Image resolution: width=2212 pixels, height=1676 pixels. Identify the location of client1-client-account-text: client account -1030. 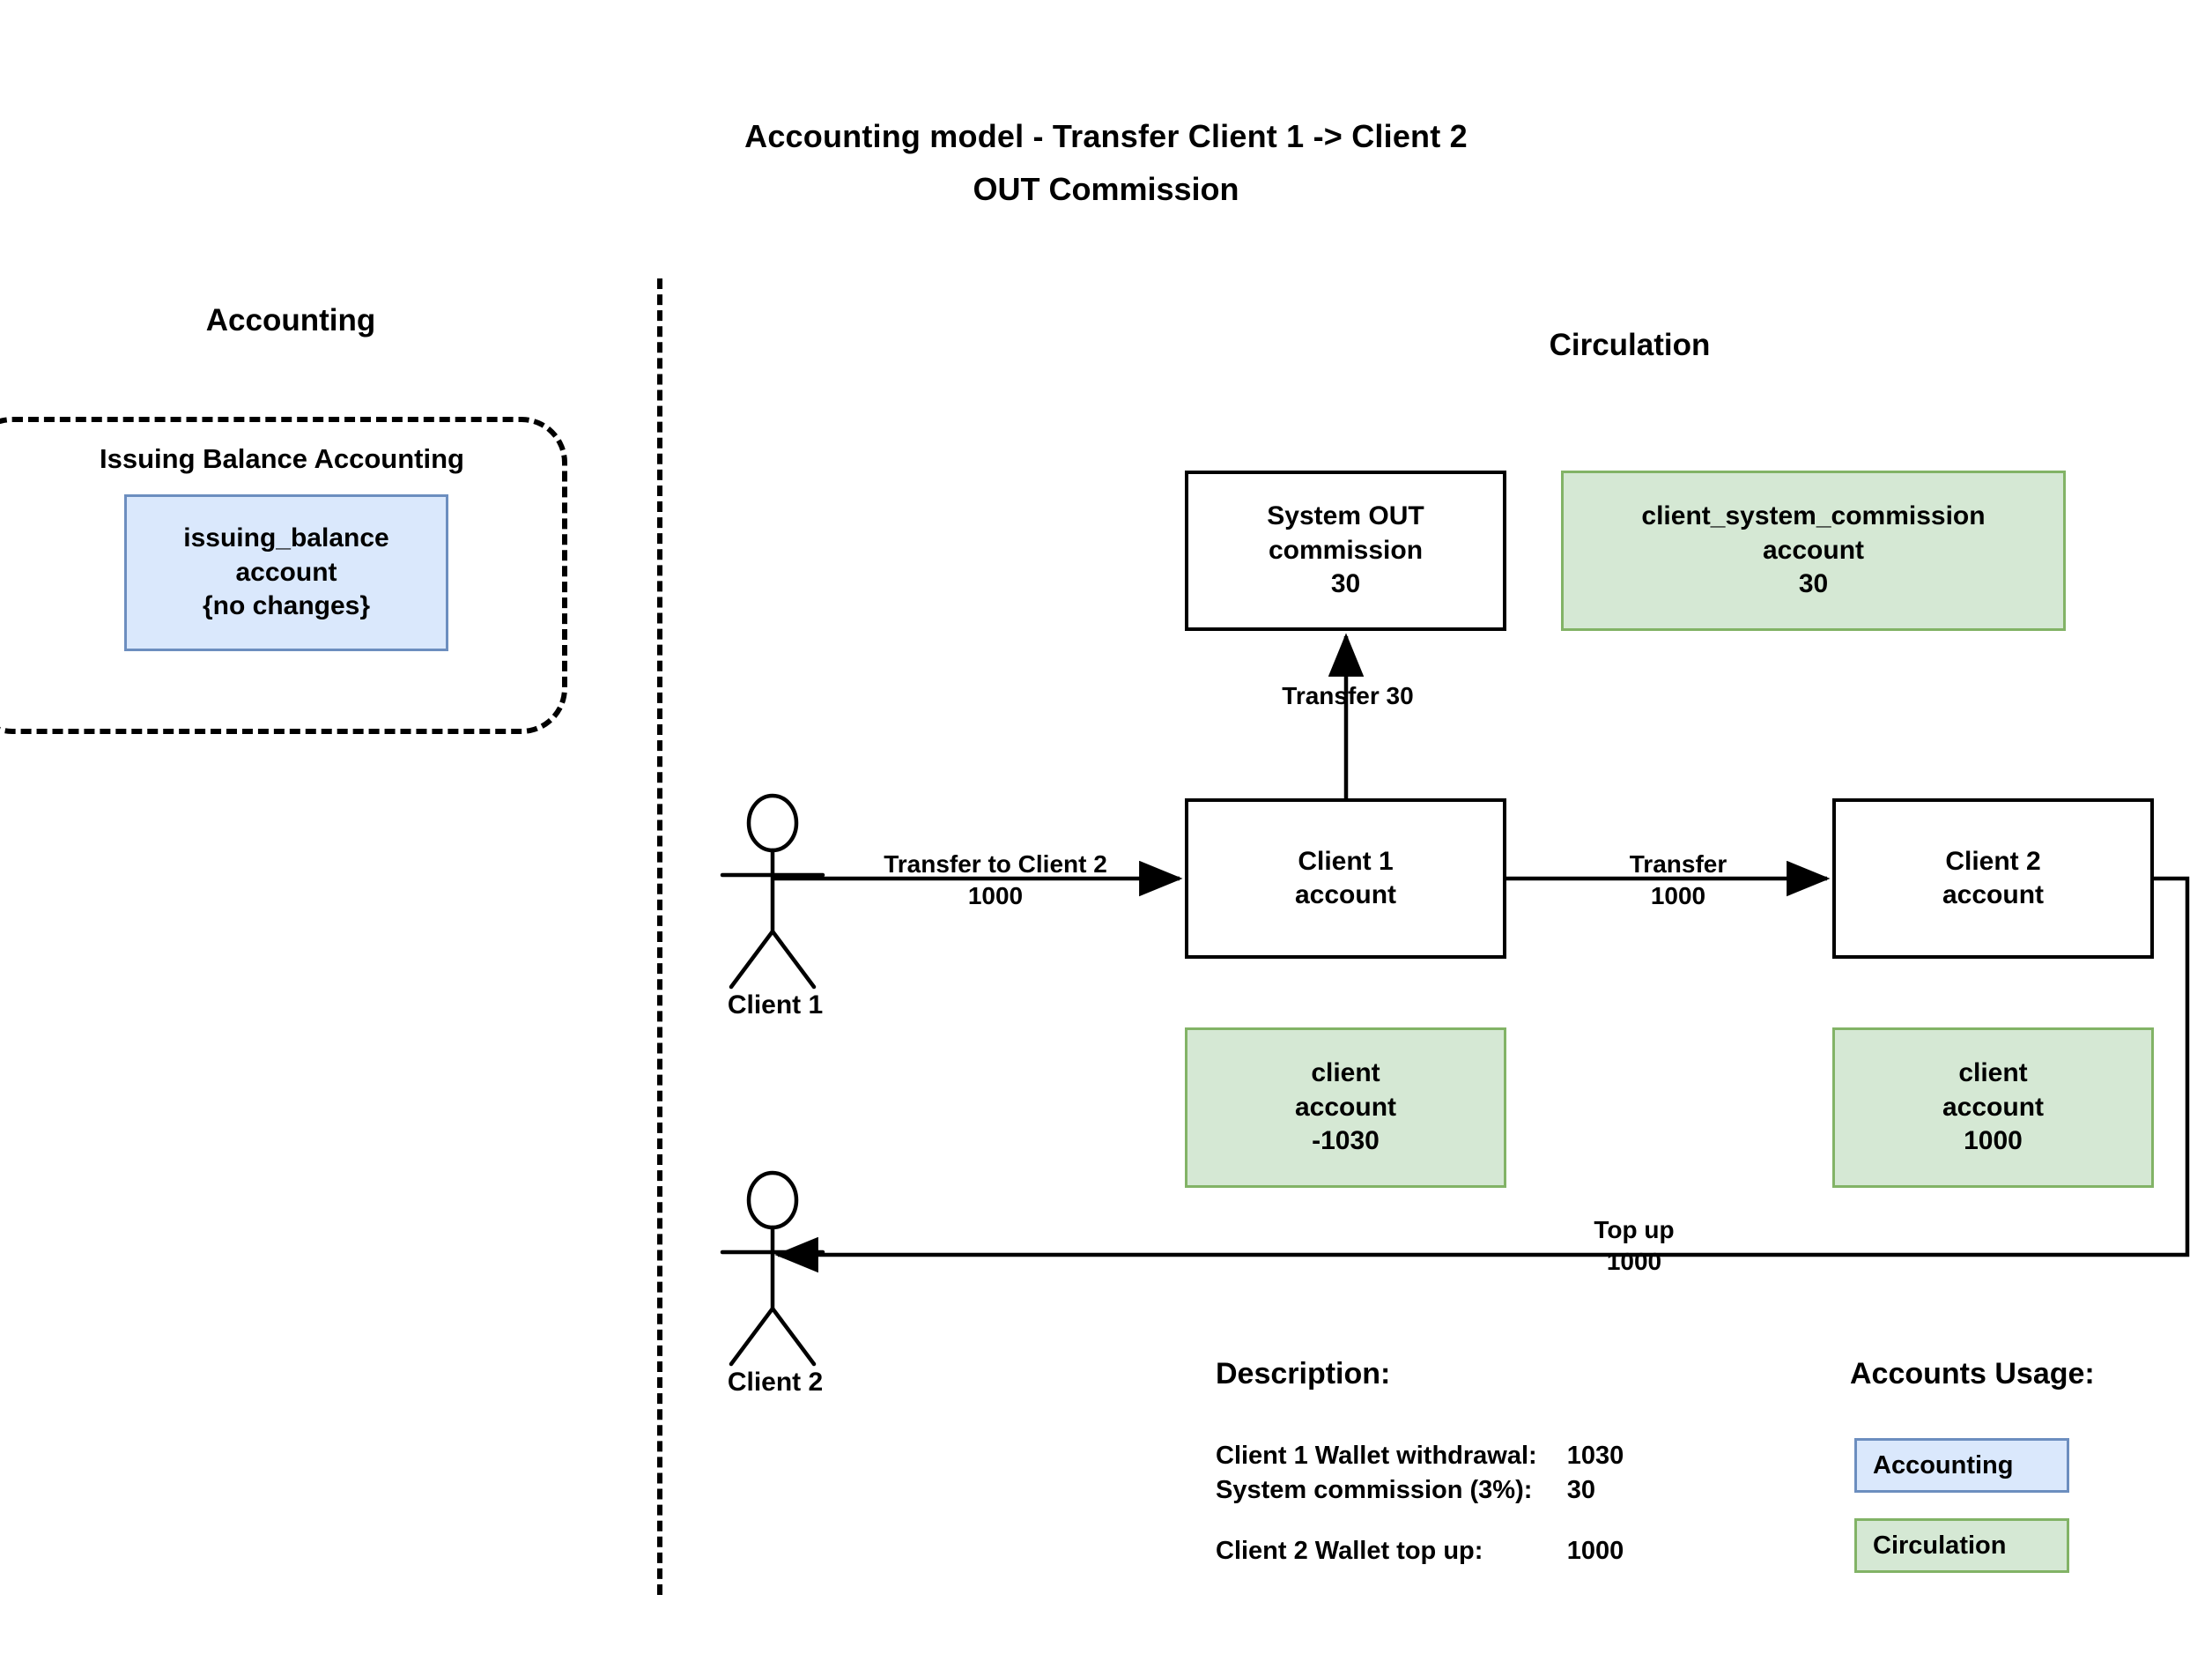
(1345, 1107).